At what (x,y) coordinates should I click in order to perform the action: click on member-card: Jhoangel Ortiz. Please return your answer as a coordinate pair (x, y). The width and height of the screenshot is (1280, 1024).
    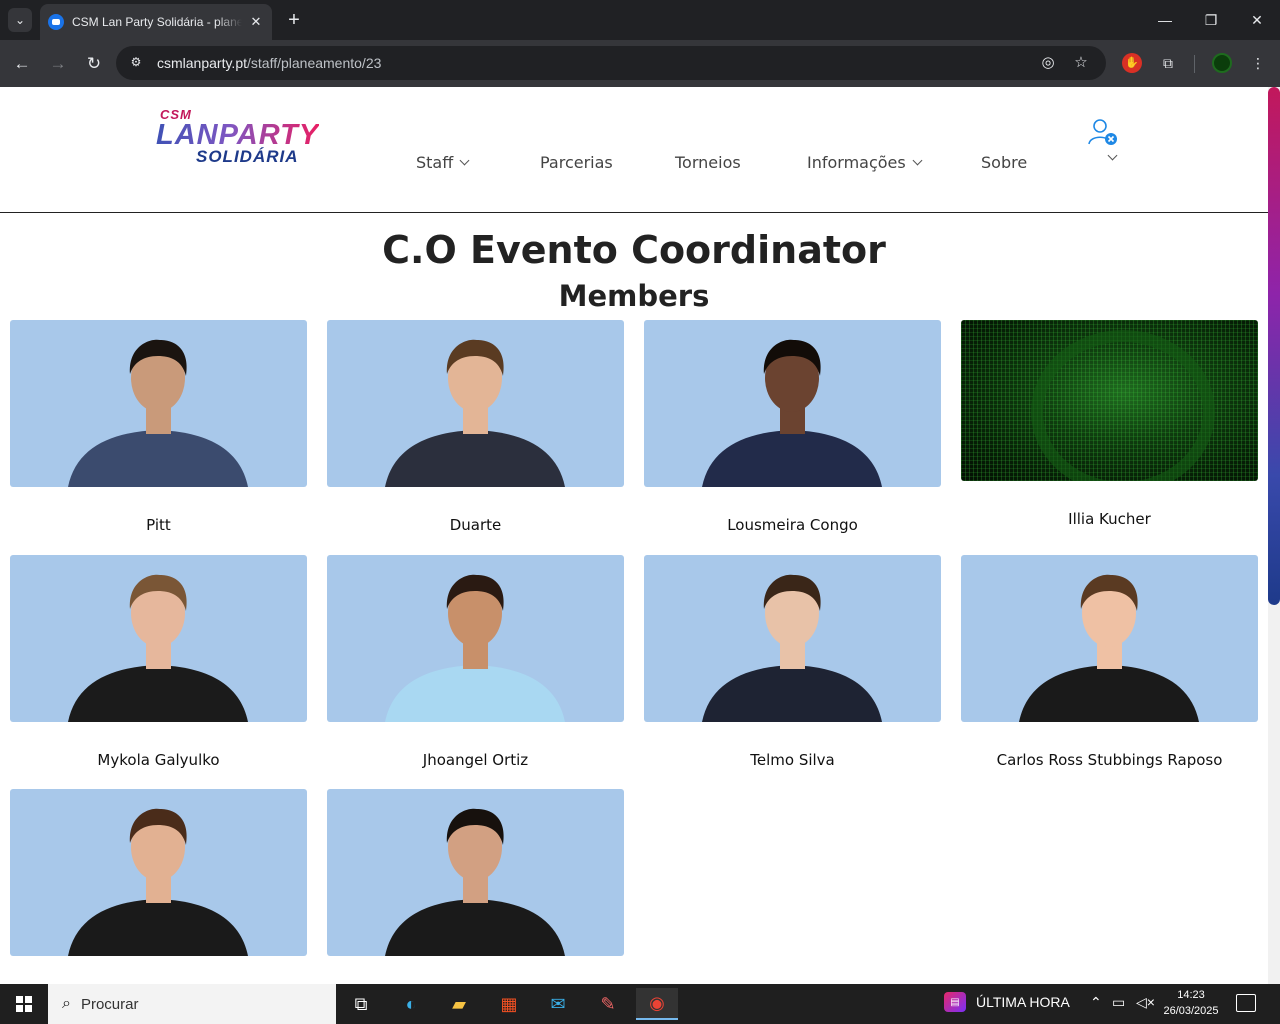
    Looking at the image, I should click on (475, 662).